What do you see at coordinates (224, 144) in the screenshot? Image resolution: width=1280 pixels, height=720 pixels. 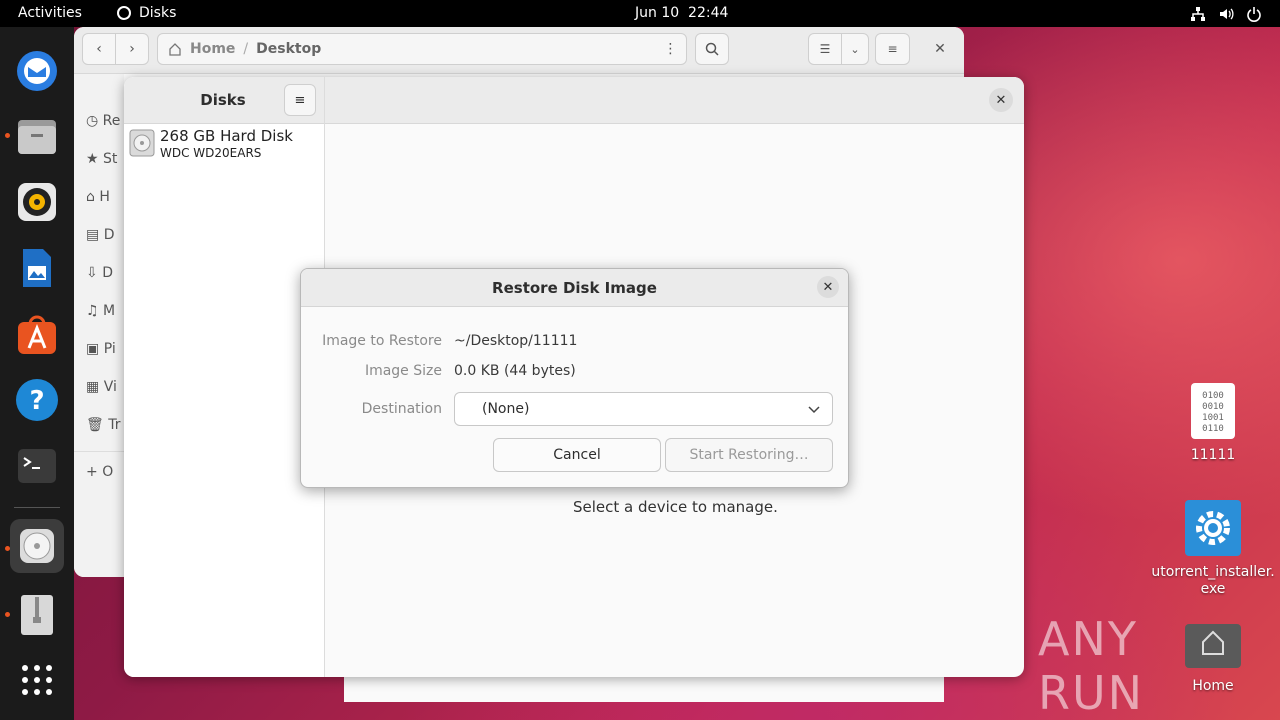 I see `drive-list-item: 268 GB Hard Disk WDC WD20EARS` at bounding box center [224, 144].